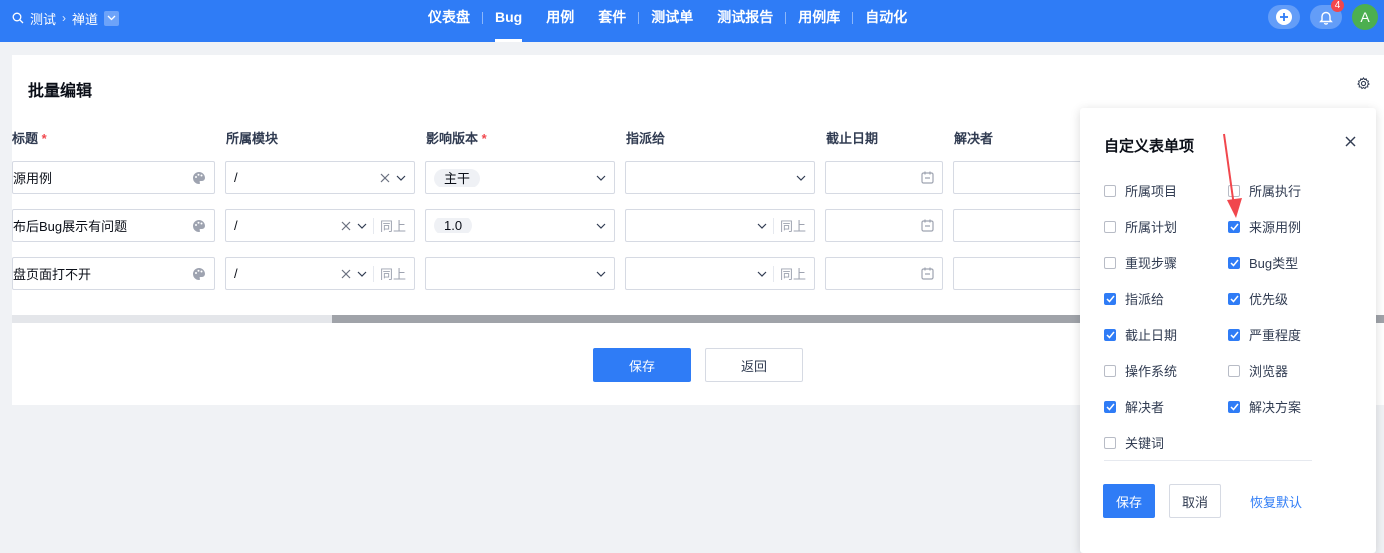 The image size is (1384, 553). What do you see at coordinates (1140, 334) in the screenshot?
I see `field-option: 截止日期` at bounding box center [1140, 334].